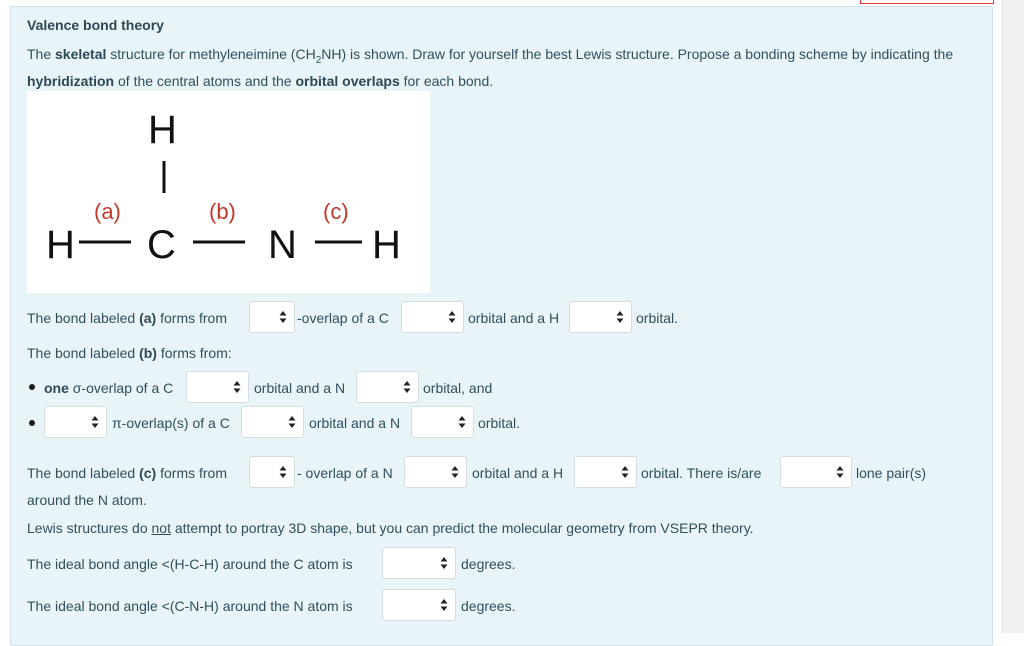  I want to click on bond-a-label: (a), so click(148, 318).